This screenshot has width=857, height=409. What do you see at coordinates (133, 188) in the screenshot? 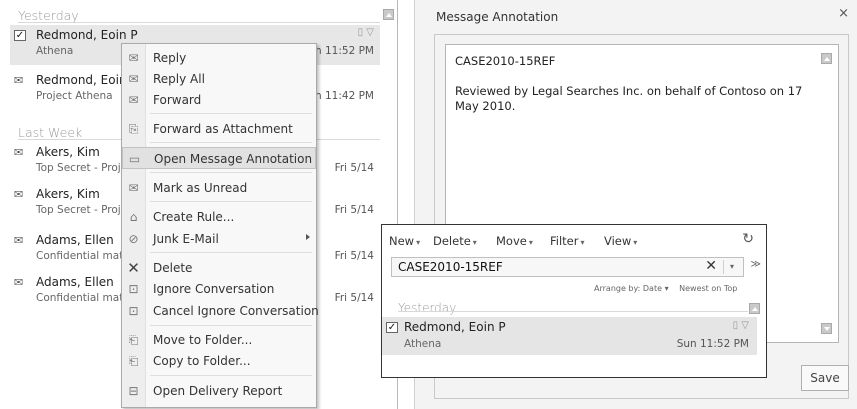
I see `unread-icon: ✉` at bounding box center [133, 188].